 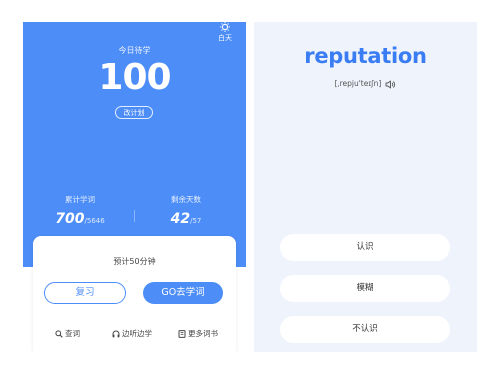 I want to click on today-label: 今日待学, so click(x=134, y=50).